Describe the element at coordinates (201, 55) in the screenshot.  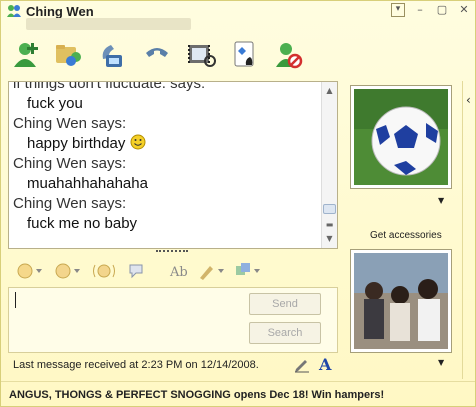
I see `activities-icon` at that location.